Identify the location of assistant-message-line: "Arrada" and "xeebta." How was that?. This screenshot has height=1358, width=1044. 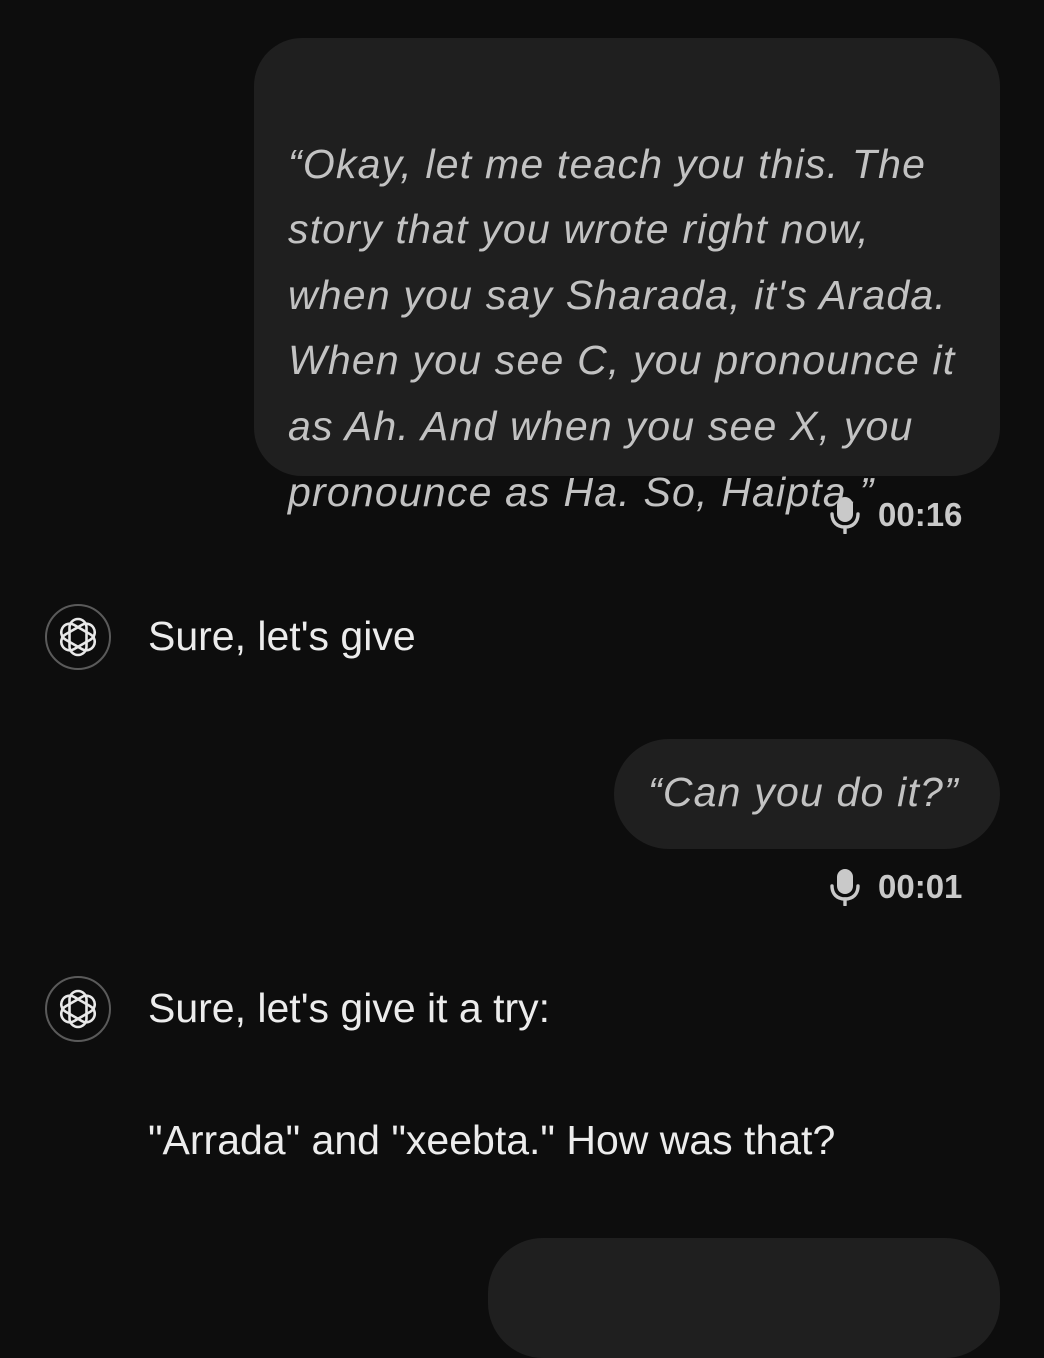
(492, 1140).